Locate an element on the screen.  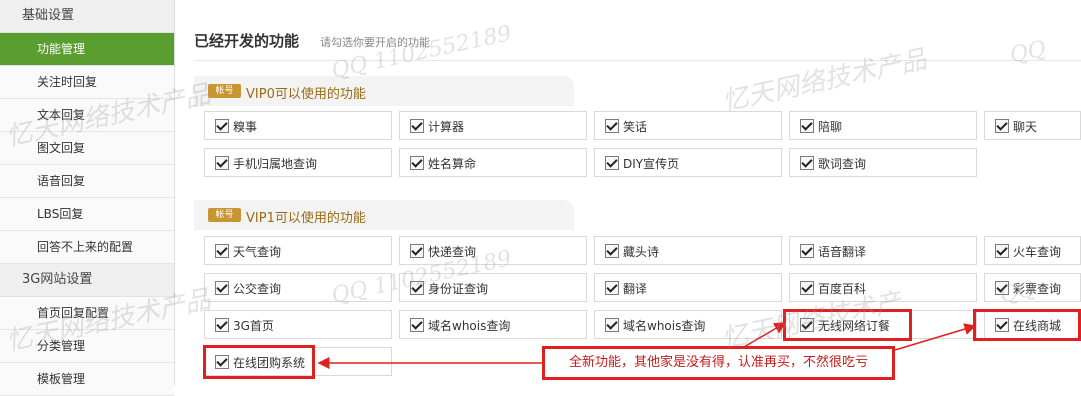
annotation-callout: 全新功能，其他家是没有得，认准再买，不然很吃亏 is located at coordinates (718, 363).